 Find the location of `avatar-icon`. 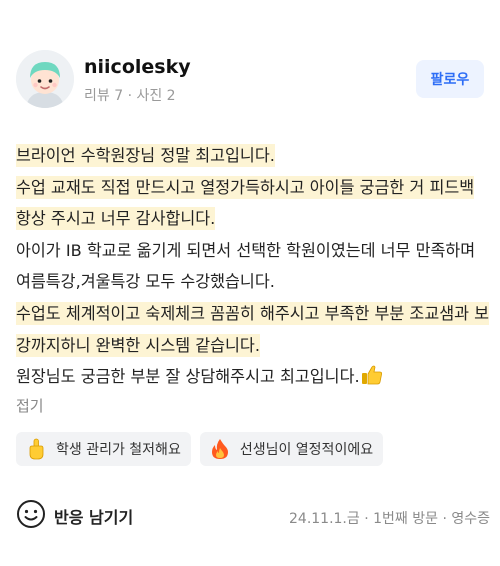

avatar-icon is located at coordinates (45, 79).